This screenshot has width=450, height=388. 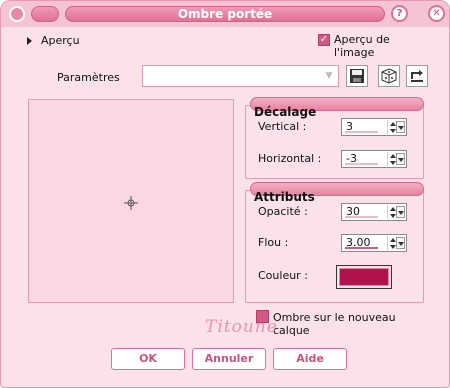 I want to click on opacity-label: Opacité :, so click(x=283, y=211).